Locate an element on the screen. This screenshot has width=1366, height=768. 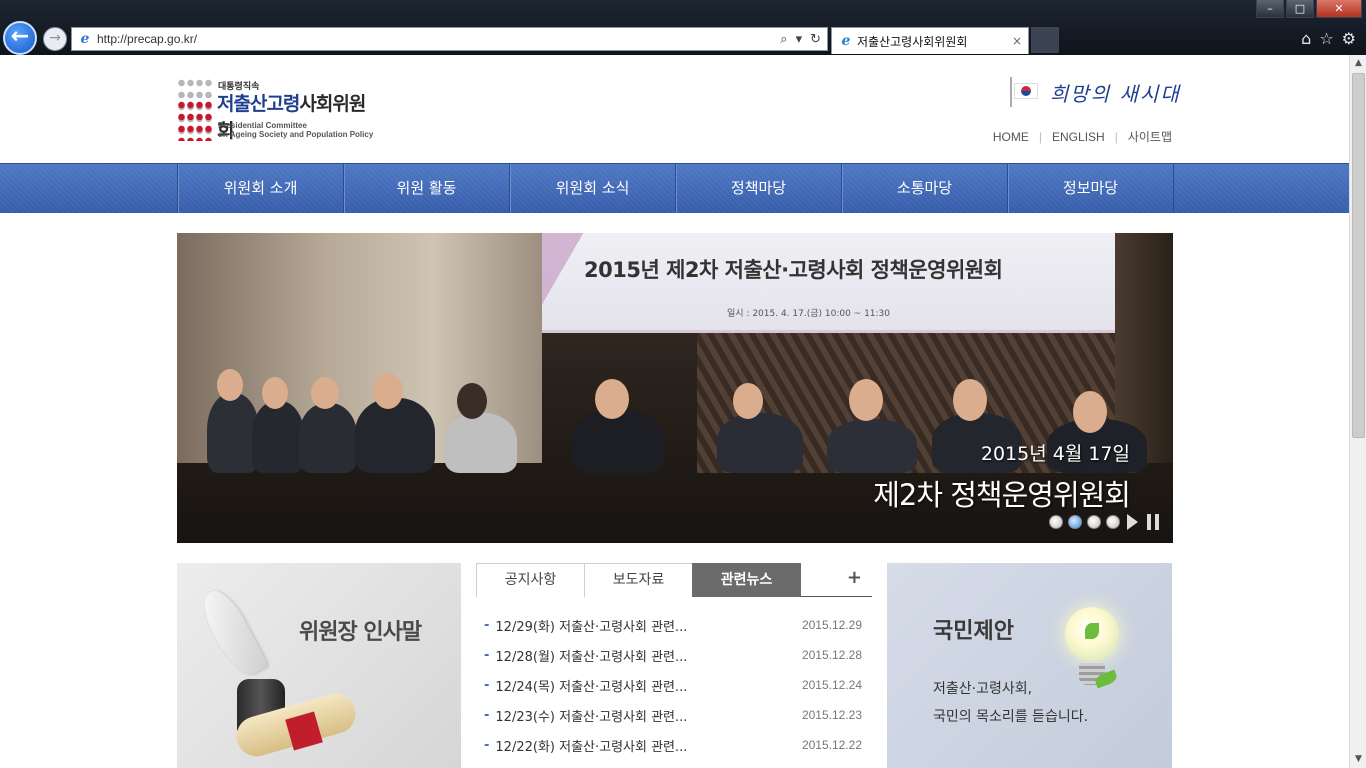
scroll-up-icon: ▲ is located at coordinates (1358, 63).